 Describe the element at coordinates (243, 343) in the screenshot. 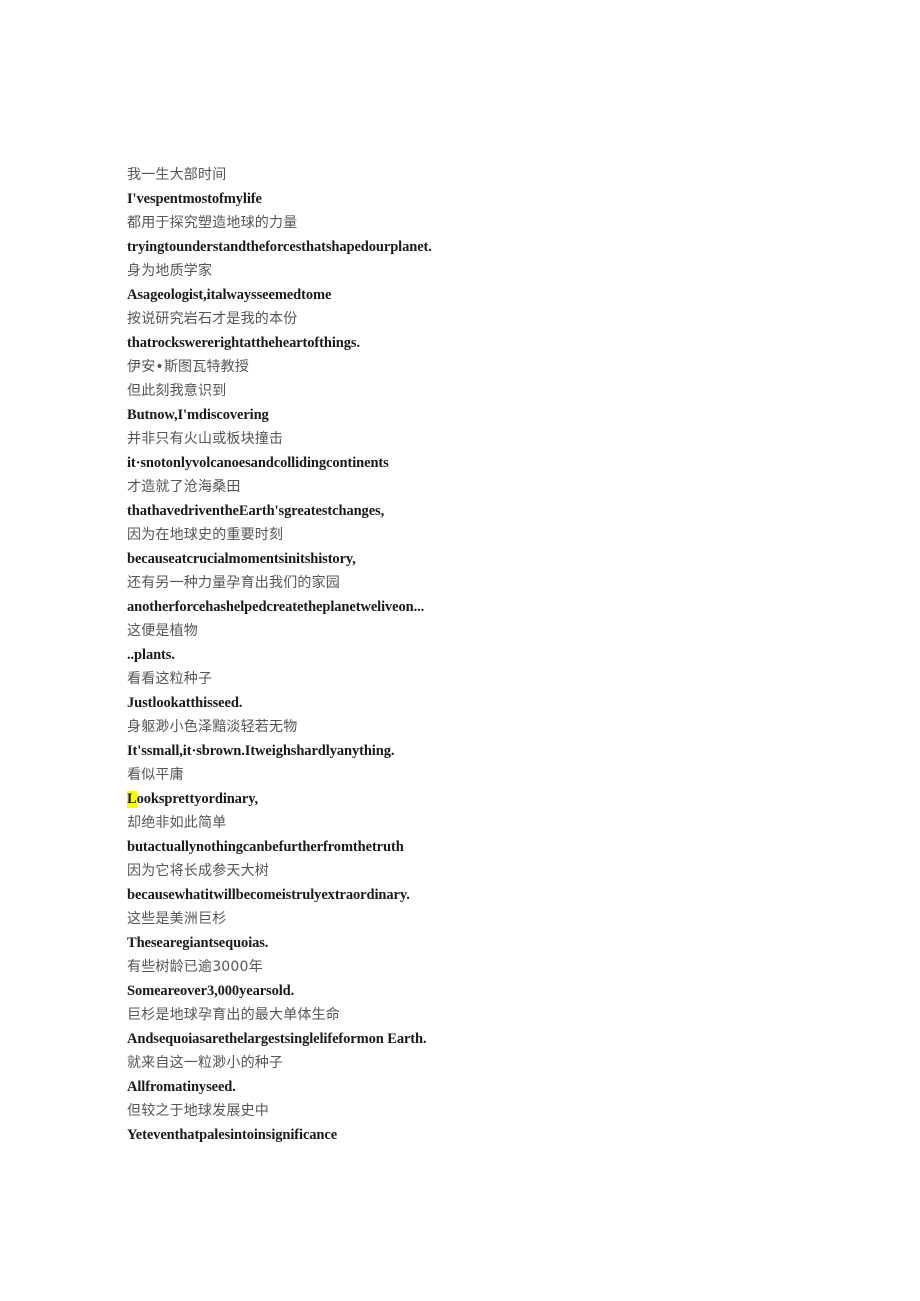

I see `subtitle-line-en: thatrockswererightattheheartofthings.` at that location.